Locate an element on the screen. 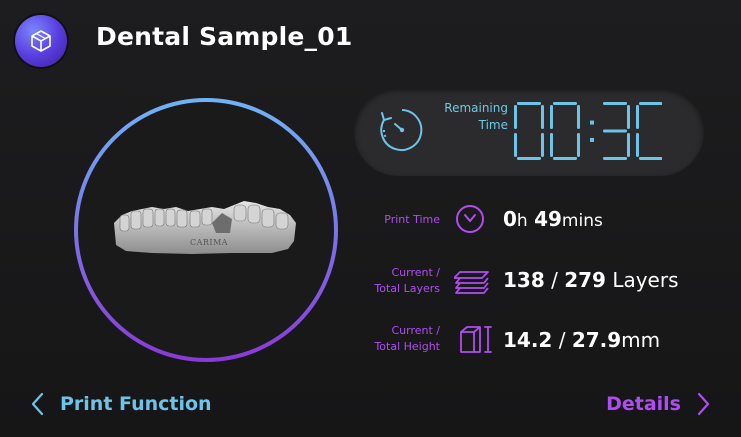 The height and width of the screenshot is (437, 741). chevron-right-icon is located at coordinates (703, 404).